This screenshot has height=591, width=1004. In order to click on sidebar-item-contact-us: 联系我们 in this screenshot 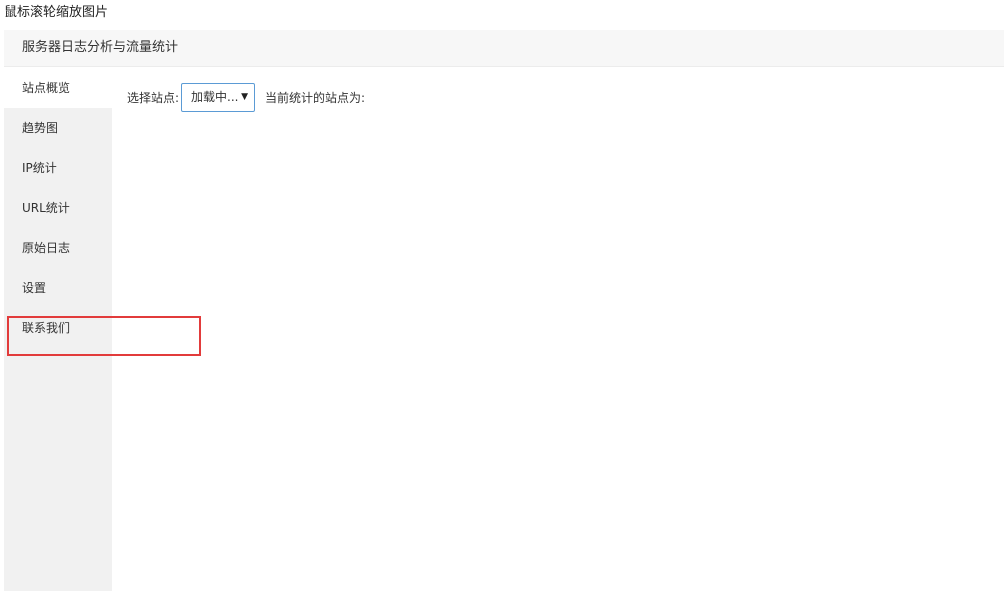, I will do `click(58, 328)`.